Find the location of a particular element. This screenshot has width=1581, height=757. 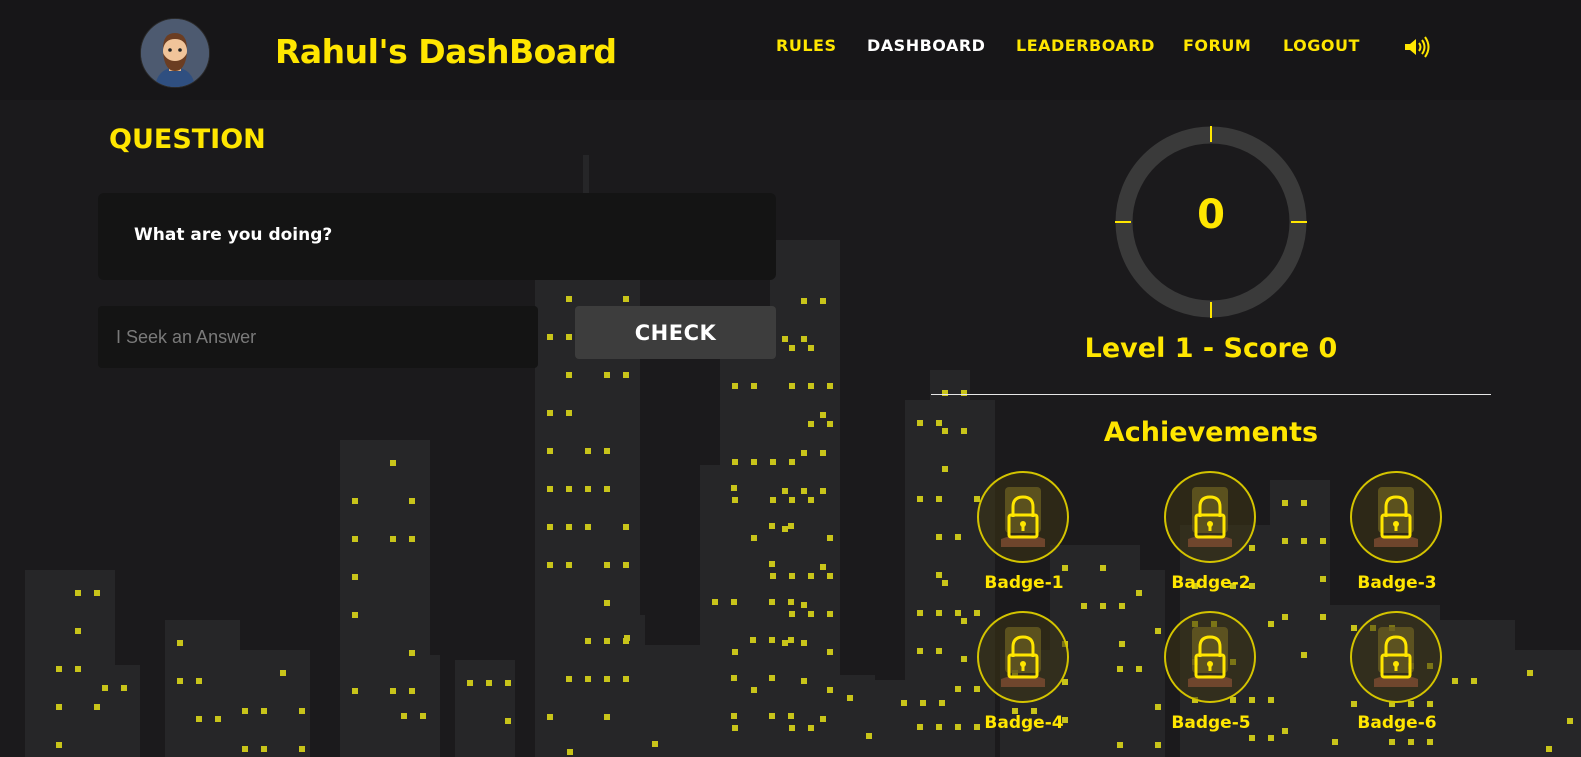

divider is located at coordinates (1211, 394).